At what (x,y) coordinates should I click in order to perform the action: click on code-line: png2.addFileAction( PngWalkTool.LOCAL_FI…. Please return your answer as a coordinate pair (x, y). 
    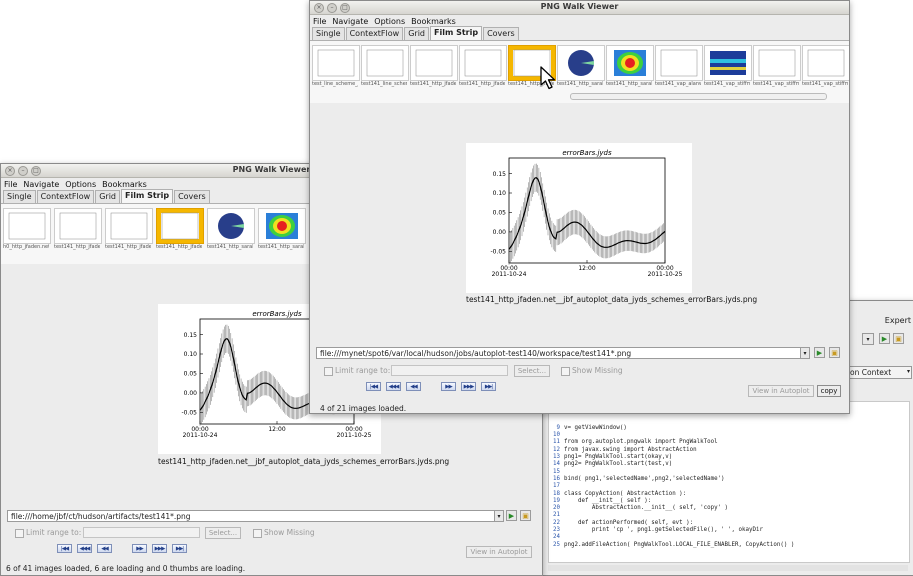
    Looking at the image, I should click on (679, 544).